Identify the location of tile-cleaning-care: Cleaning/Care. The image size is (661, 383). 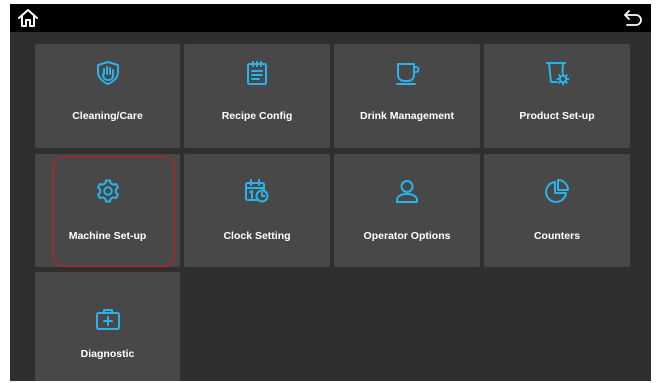
(107, 96).